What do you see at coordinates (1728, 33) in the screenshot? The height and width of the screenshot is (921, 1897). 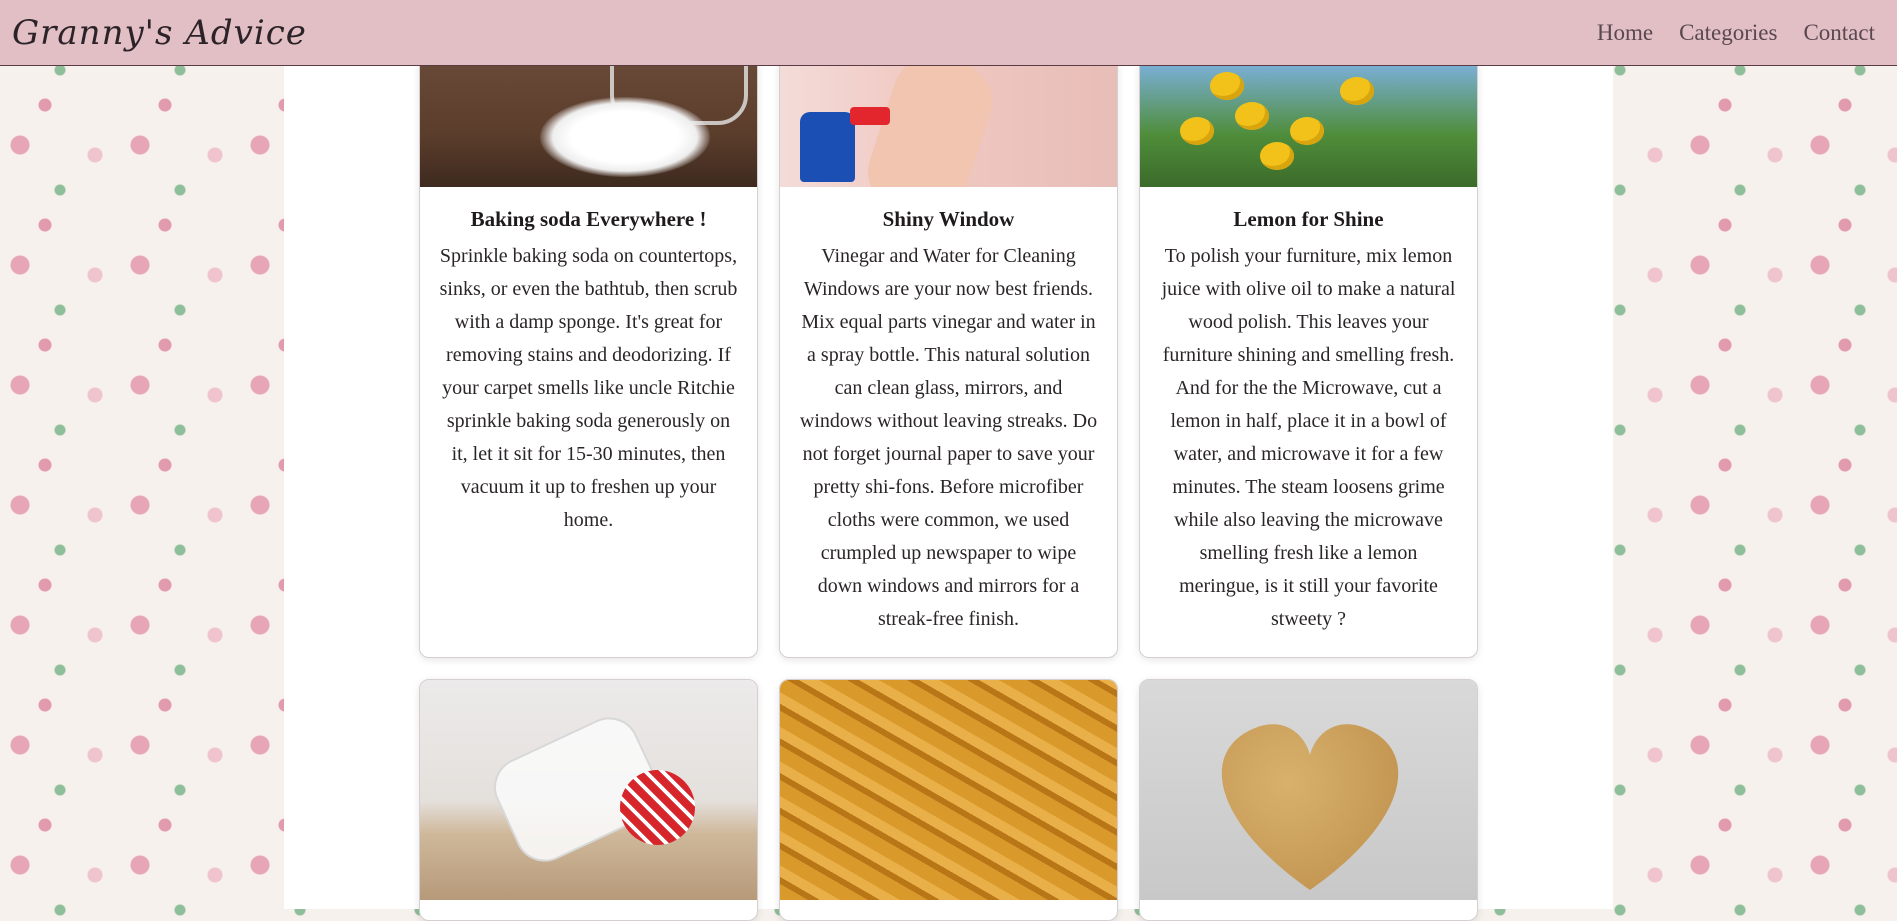 I see `nav-link-categories: Categories` at bounding box center [1728, 33].